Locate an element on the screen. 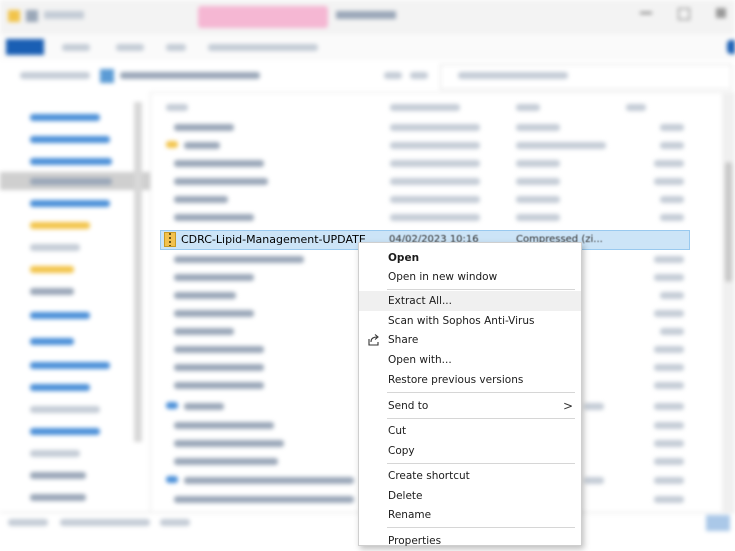  zip-folder-icon is located at coordinates (170, 239).